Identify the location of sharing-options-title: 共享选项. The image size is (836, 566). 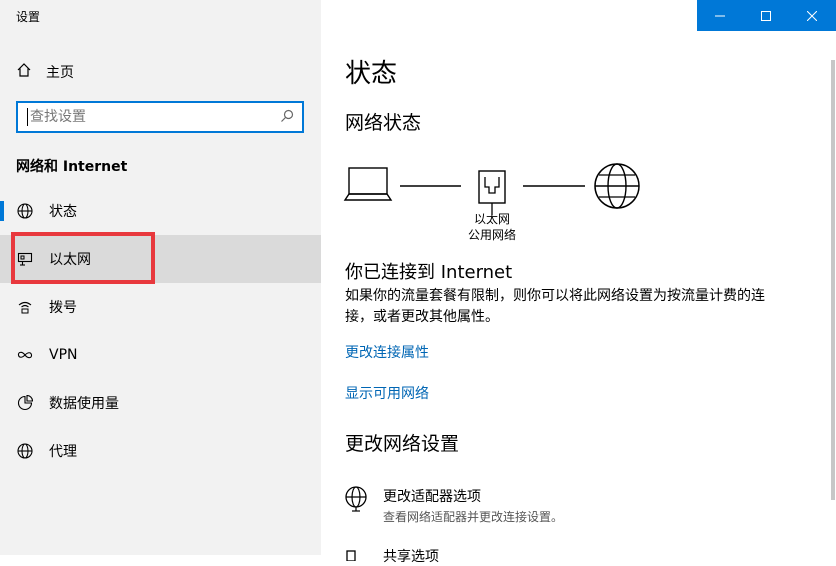
(411, 557).